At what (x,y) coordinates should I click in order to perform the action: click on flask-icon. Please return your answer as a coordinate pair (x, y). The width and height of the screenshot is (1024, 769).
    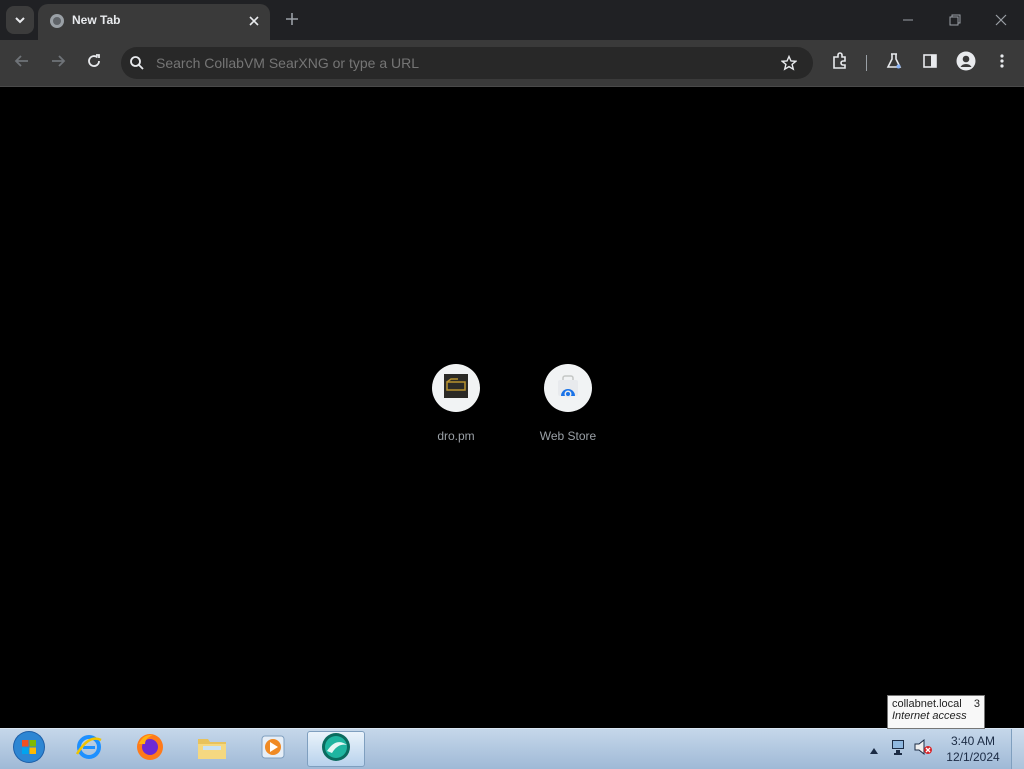
    Looking at the image, I should click on (894, 63).